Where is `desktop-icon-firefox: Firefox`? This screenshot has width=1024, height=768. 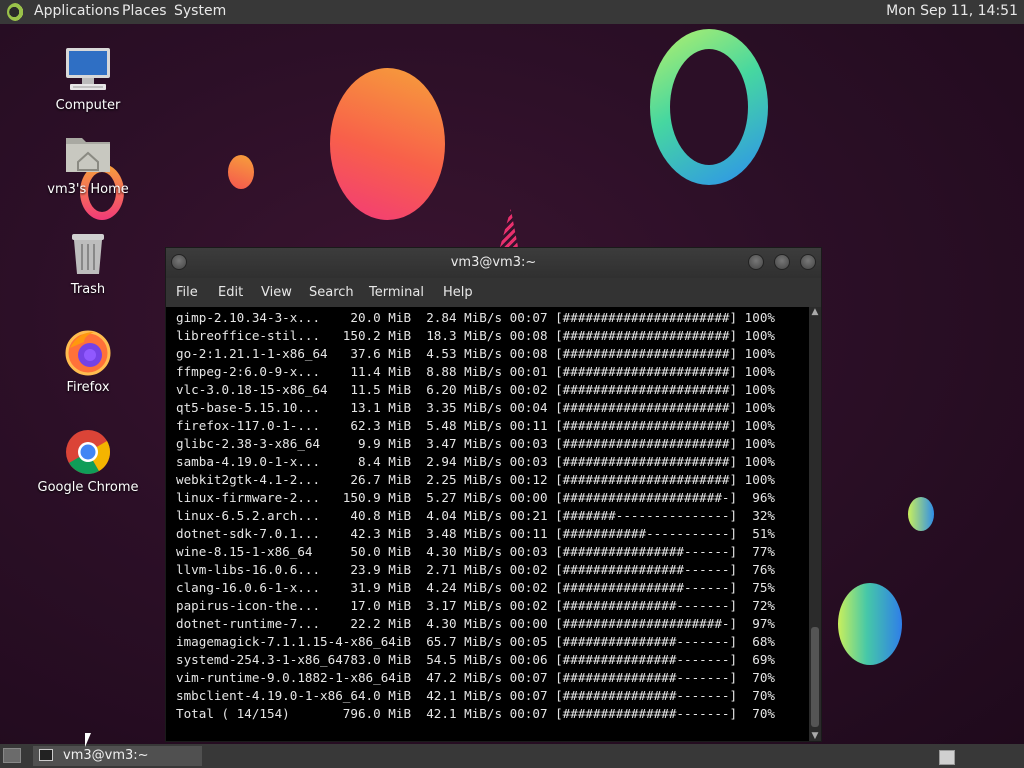
desktop-icon-firefox: Firefox is located at coordinates (88, 361).